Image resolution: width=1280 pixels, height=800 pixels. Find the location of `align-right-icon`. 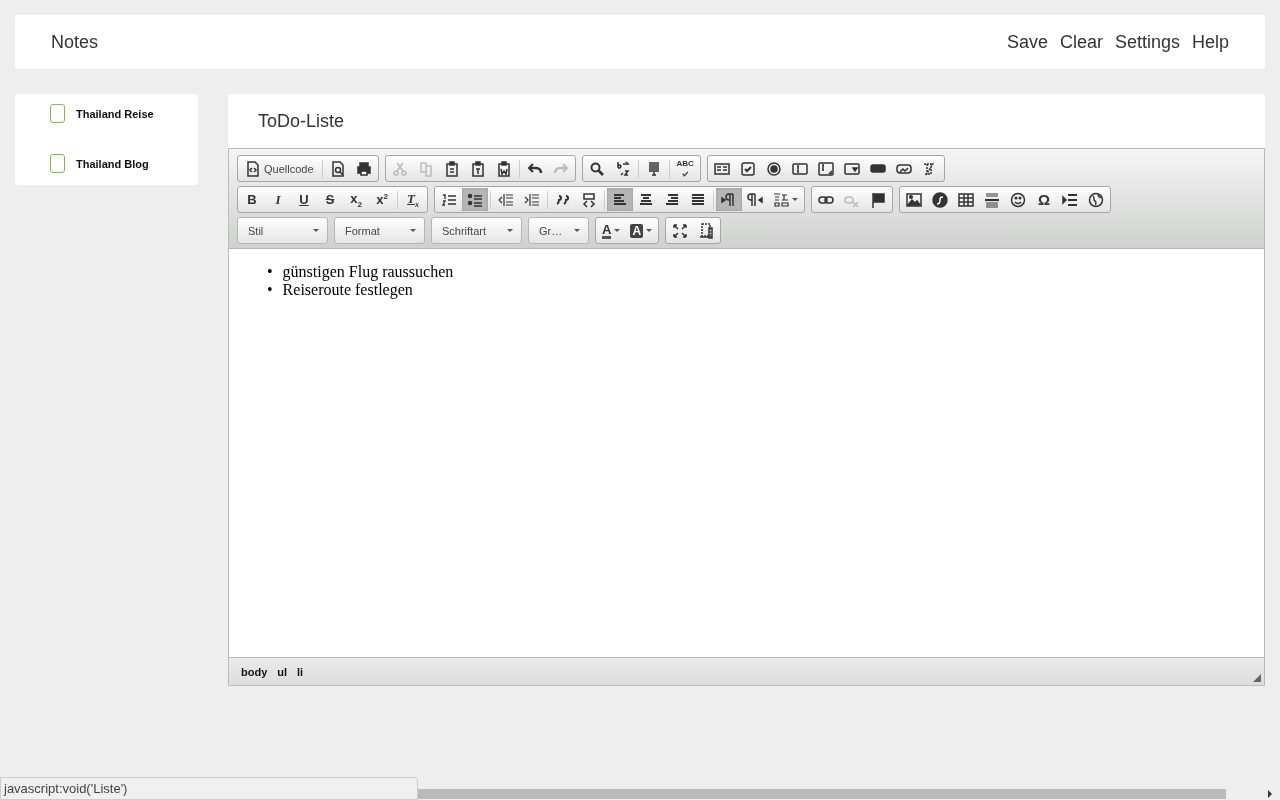

align-right-icon is located at coordinates (672, 199).